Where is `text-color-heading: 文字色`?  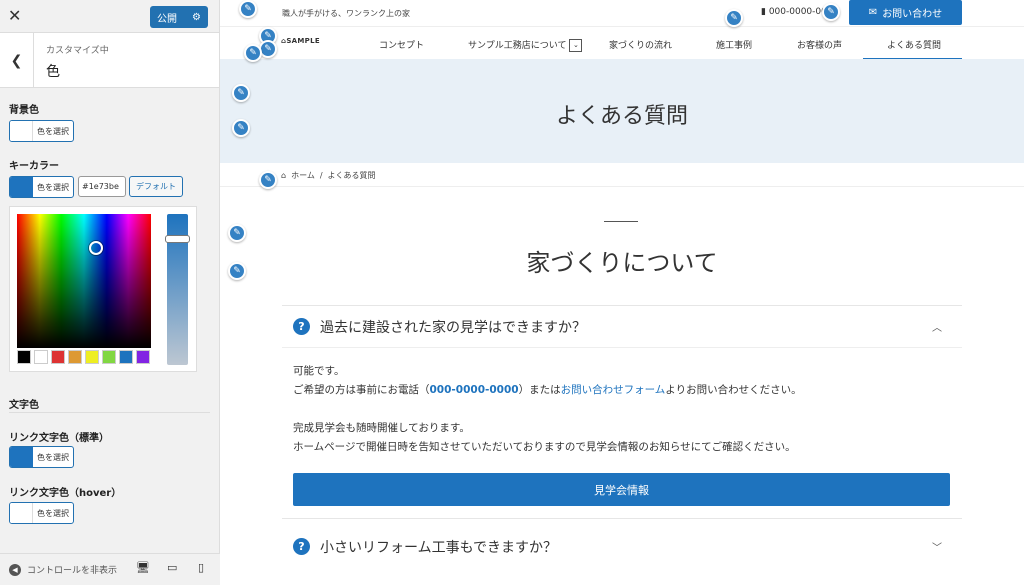 text-color-heading: 文字色 is located at coordinates (24, 405).